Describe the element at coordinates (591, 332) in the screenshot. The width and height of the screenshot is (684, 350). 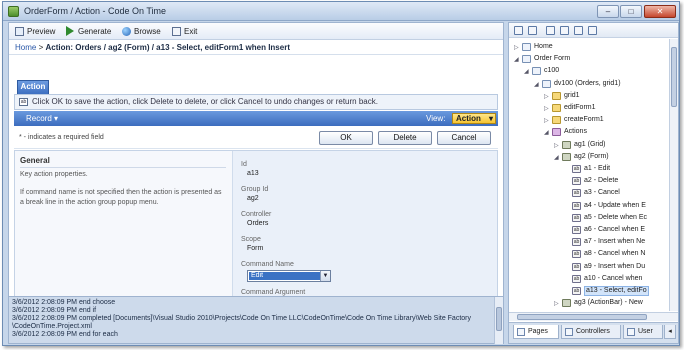
I see `tab-controllers: Controllers` at that location.